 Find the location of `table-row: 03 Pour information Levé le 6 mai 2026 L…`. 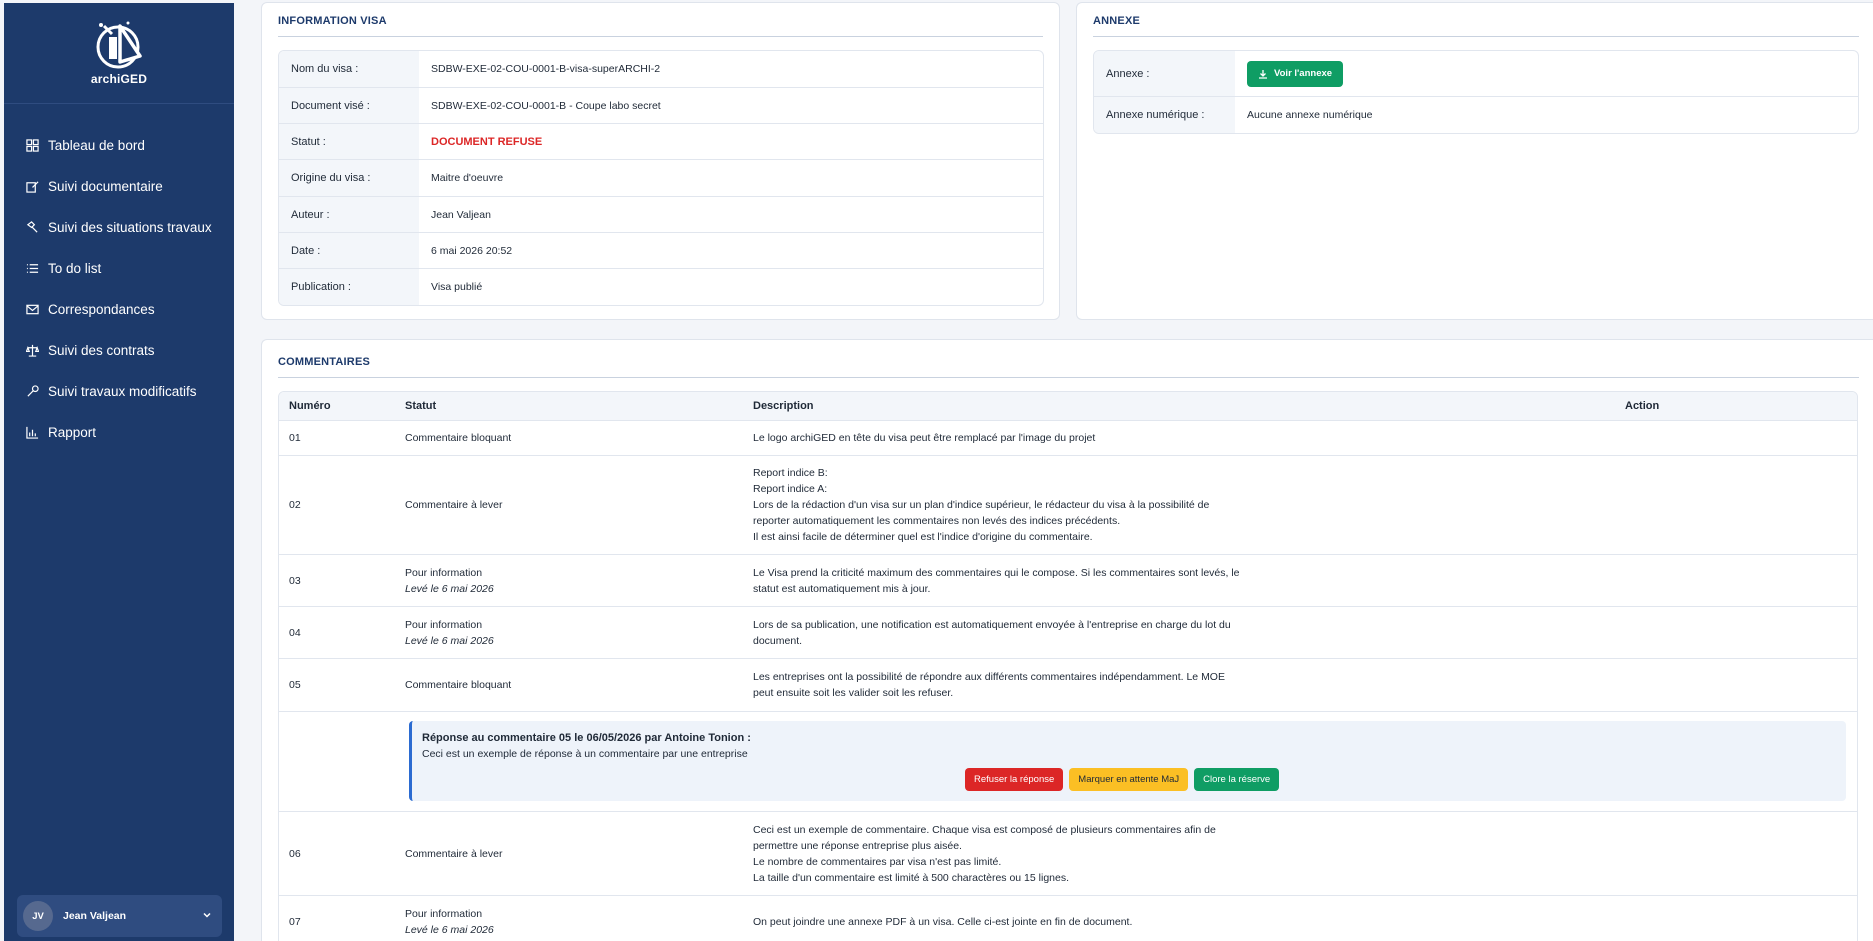

table-row: 03 Pour information Levé le 6 mai 2026 L… is located at coordinates (1068, 581).